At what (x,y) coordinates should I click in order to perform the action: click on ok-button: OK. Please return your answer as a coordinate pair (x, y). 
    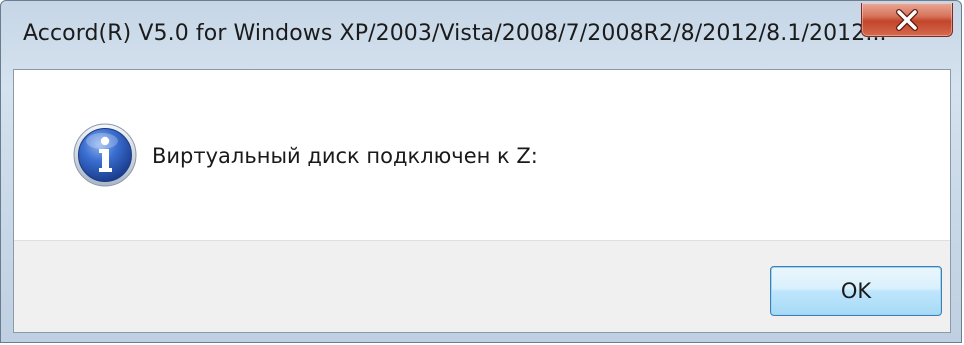
    Looking at the image, I should click on (856, 291).